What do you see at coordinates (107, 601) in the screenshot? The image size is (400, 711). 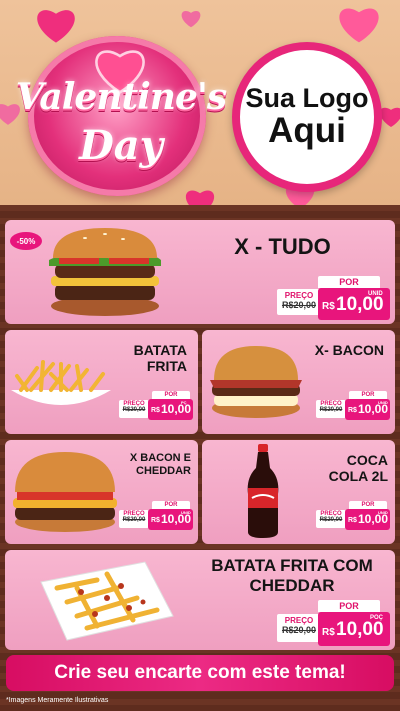 I see `fries-cheddar-image` at bounding box center [107, 601].